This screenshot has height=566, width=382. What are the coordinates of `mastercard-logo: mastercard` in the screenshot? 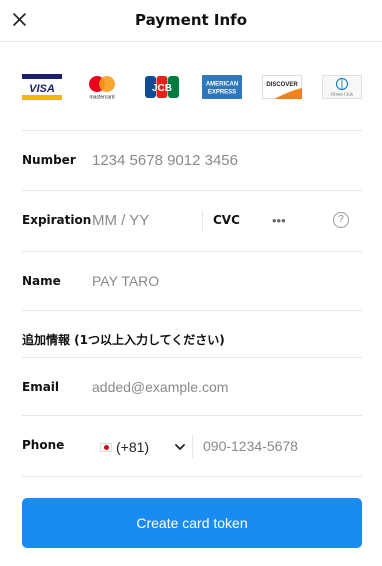 It's located at (102, 88).